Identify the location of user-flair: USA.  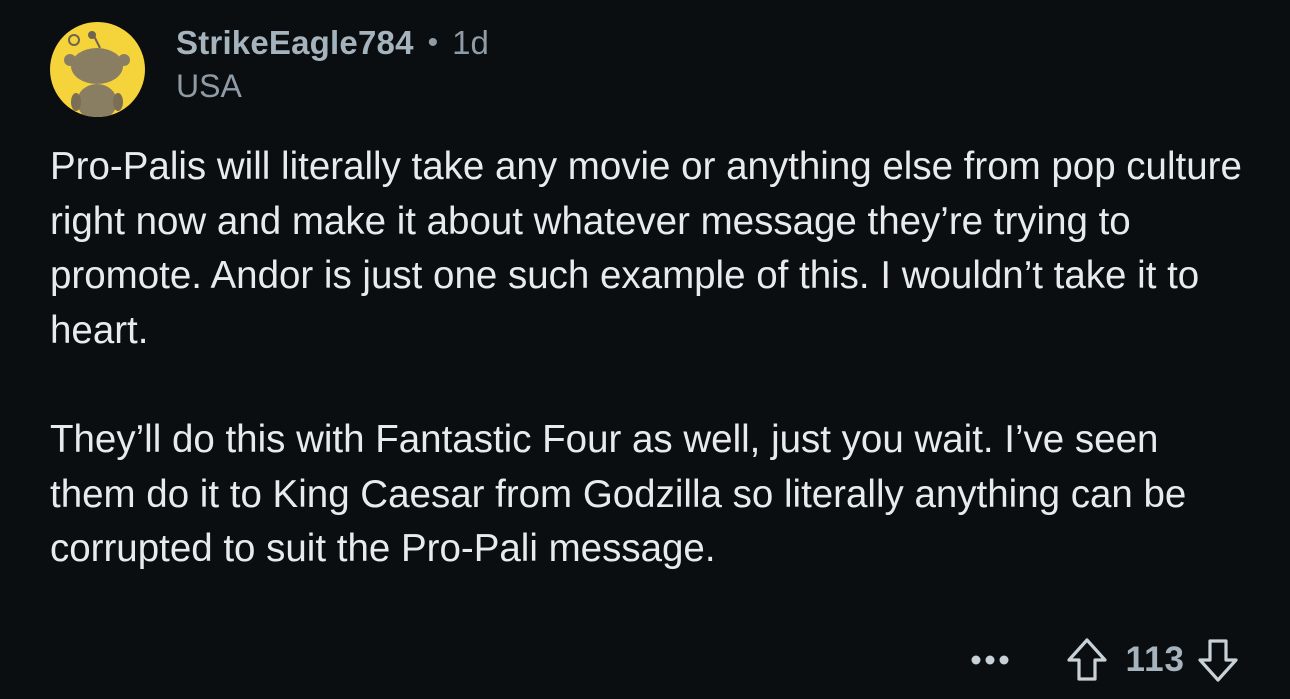
(209, 86).